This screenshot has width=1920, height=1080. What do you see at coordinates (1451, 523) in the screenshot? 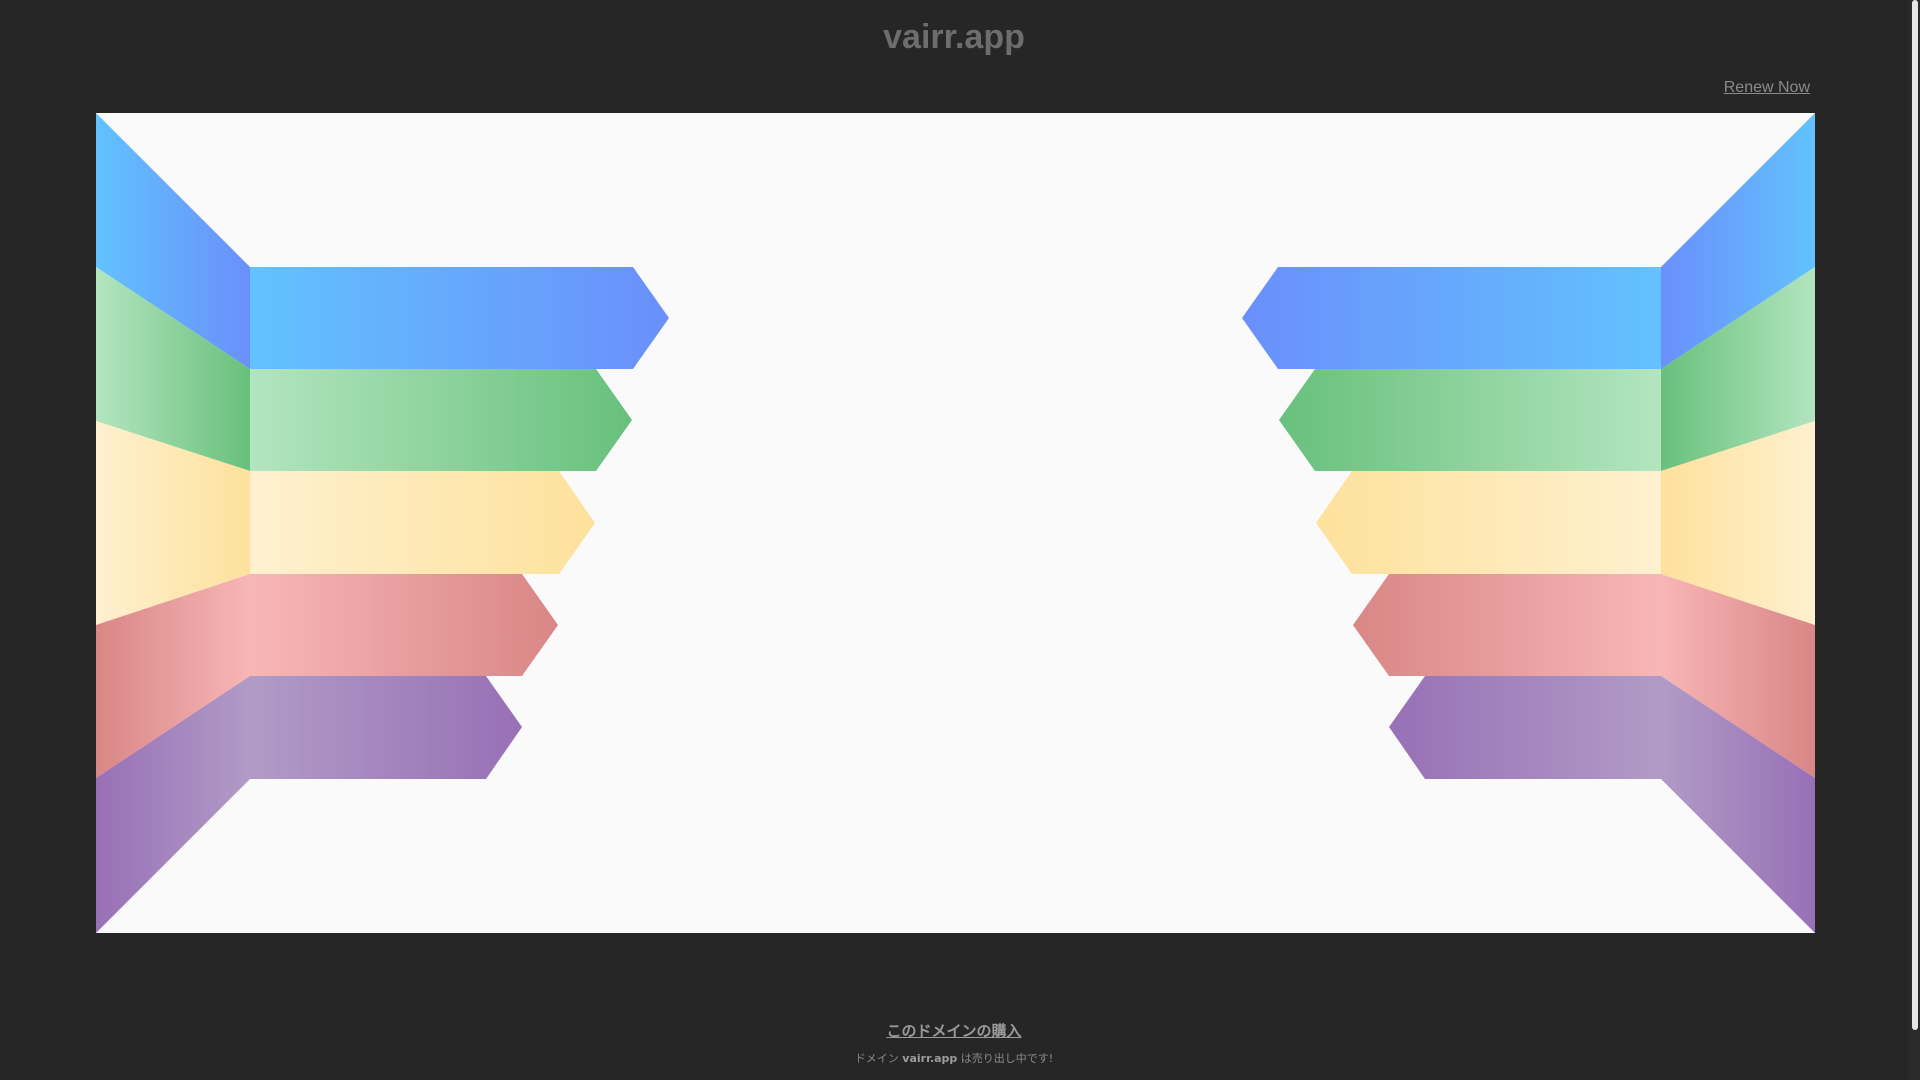
I see `right-arrows` at bounding box center [1451, 523].